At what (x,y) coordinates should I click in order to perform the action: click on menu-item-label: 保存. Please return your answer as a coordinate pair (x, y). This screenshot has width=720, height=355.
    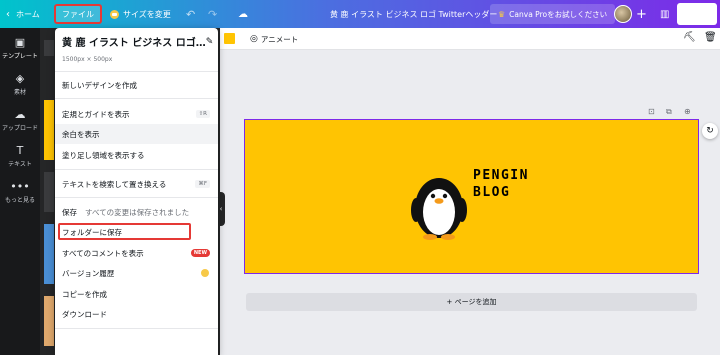
    Looking at the image, I should click on (69, 212).